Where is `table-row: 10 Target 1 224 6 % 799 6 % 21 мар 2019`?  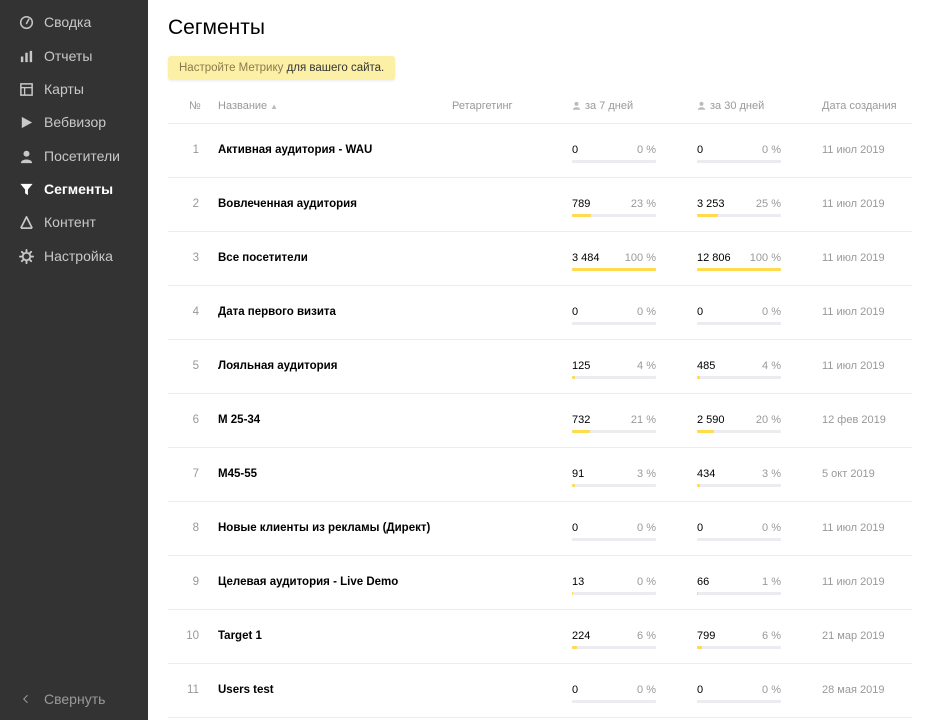
table-row: 10 Target 1 224 6 % 799 6 % 21 мар 2019 is located at coordinates (540, 637).